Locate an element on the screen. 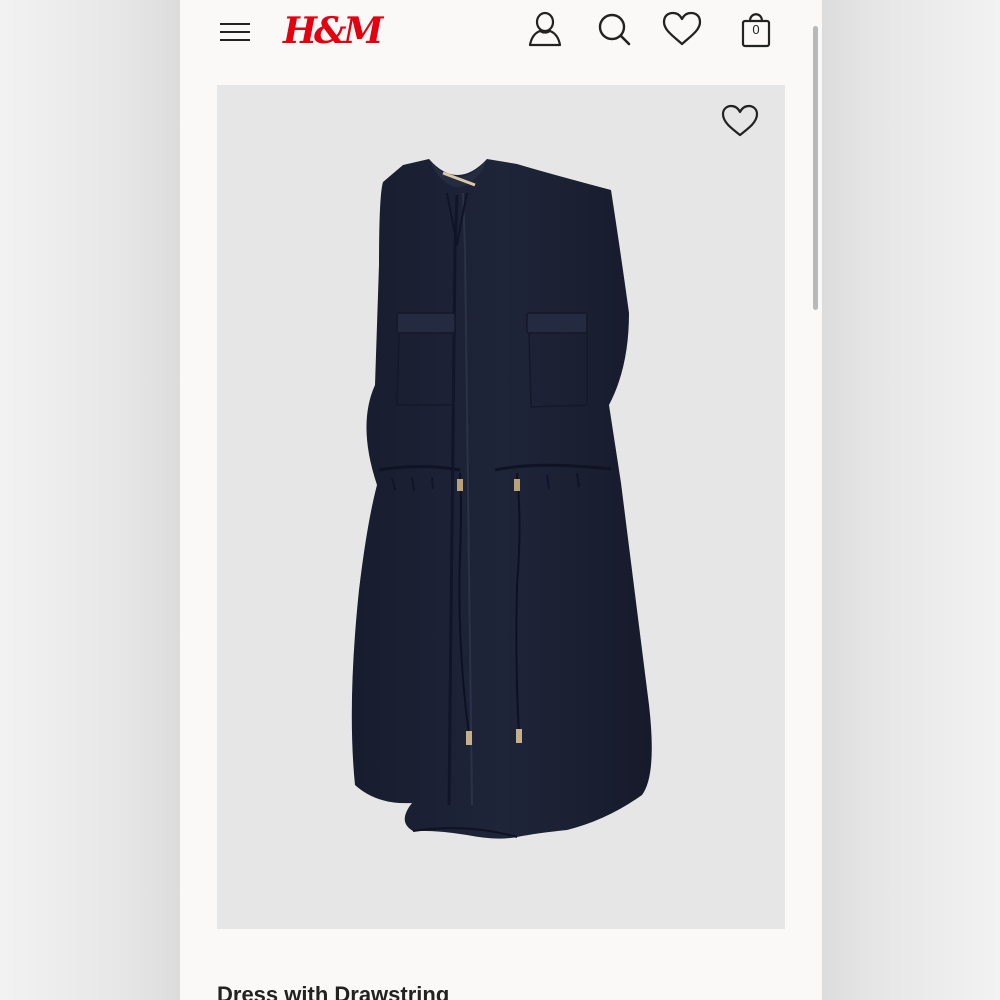 The width and height of the screenshot is (1000, 1000). shopping-bag-button: 0 is located at coordinates (756, 29).